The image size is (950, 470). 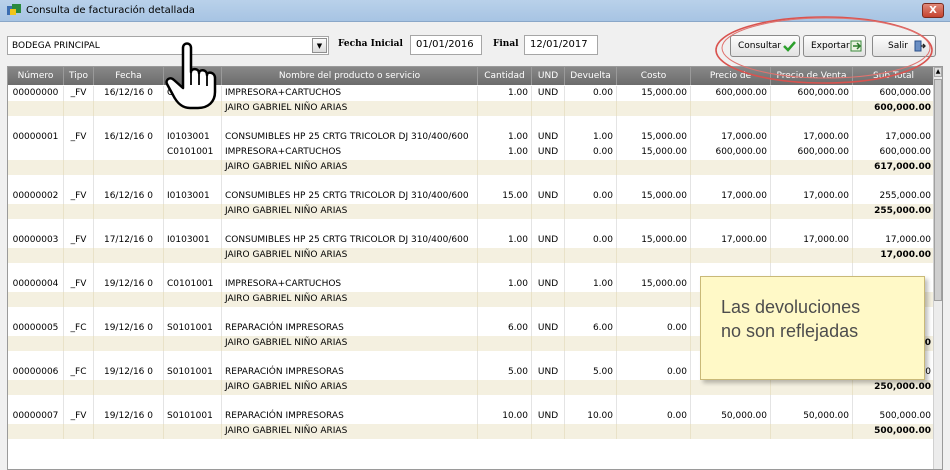 I want to click on end-date-field: 12/01/2017, so click(x=561, y=45).